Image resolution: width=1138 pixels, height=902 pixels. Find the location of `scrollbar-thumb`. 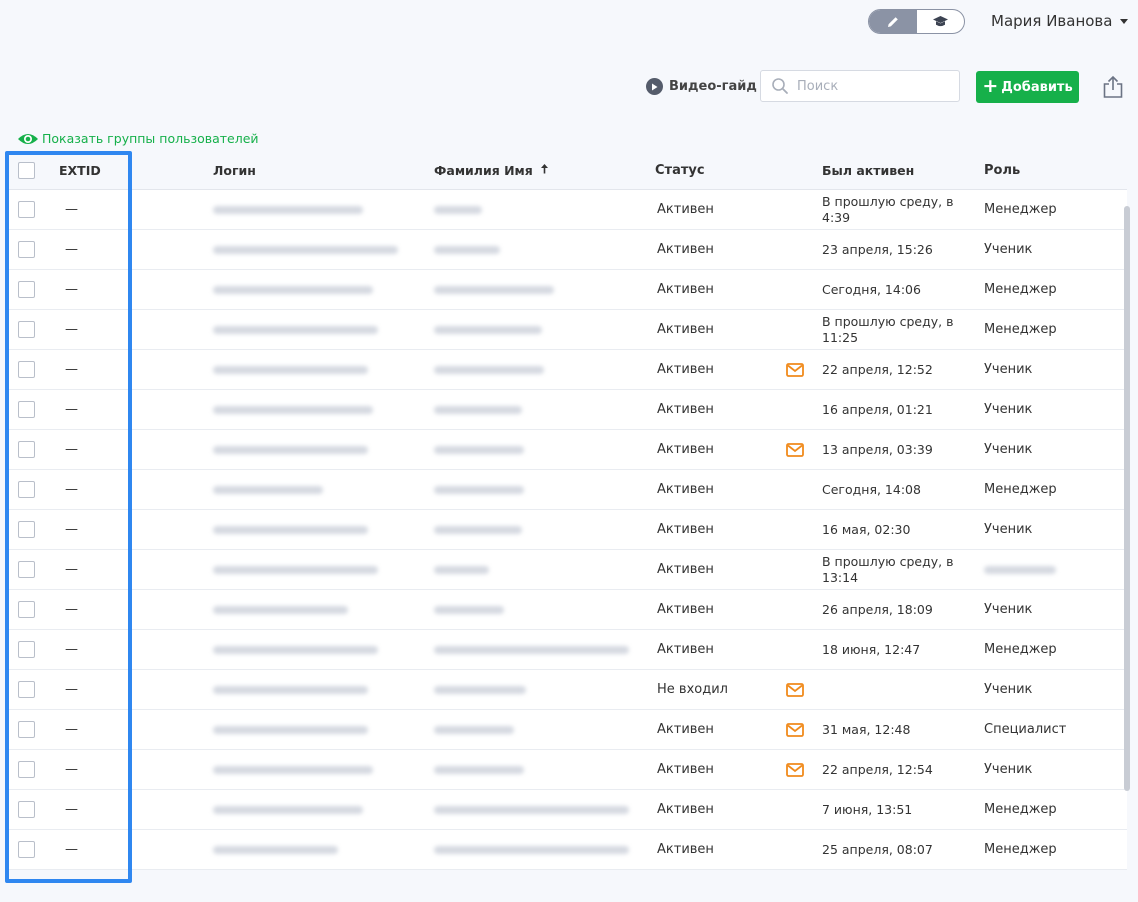

scrollbar-thumb is located at coordinates (1127, 498).